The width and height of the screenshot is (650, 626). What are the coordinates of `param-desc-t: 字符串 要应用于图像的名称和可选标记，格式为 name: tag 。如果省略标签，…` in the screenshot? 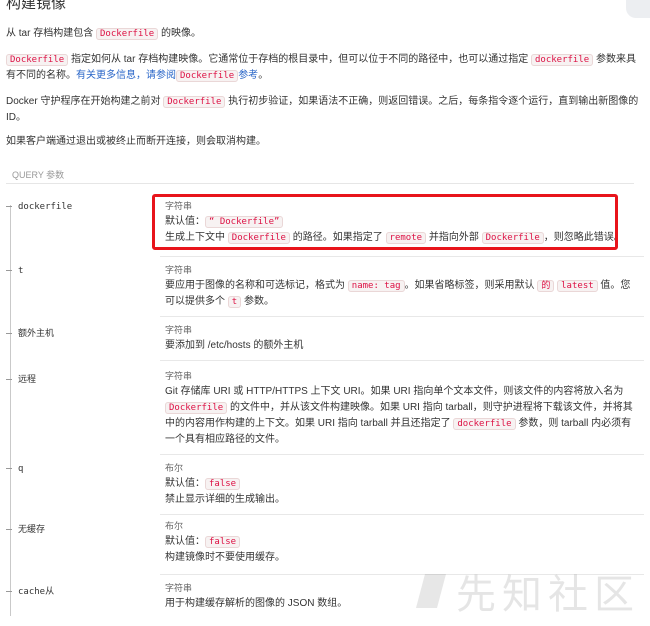 It's located at (401, 286).